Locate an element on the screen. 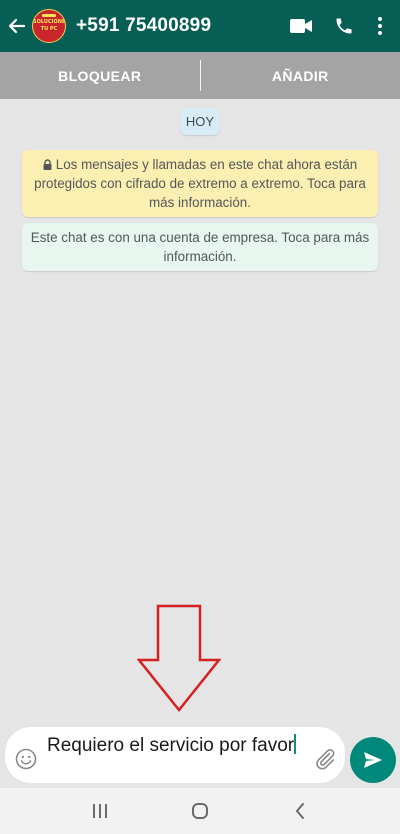 The image size is (400, 834). voice-call-icon is located at coordinates (344, 26).